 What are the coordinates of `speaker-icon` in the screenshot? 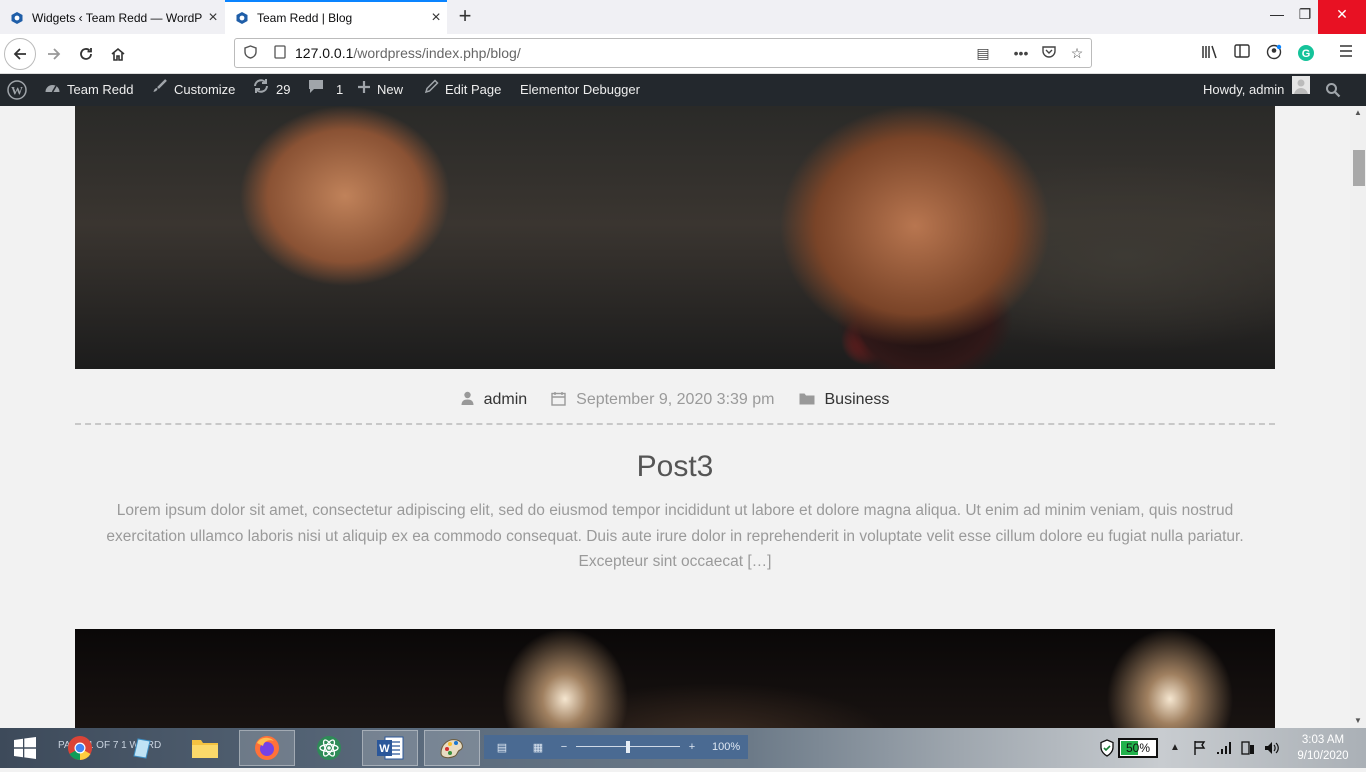 It's located at (1272, 748).